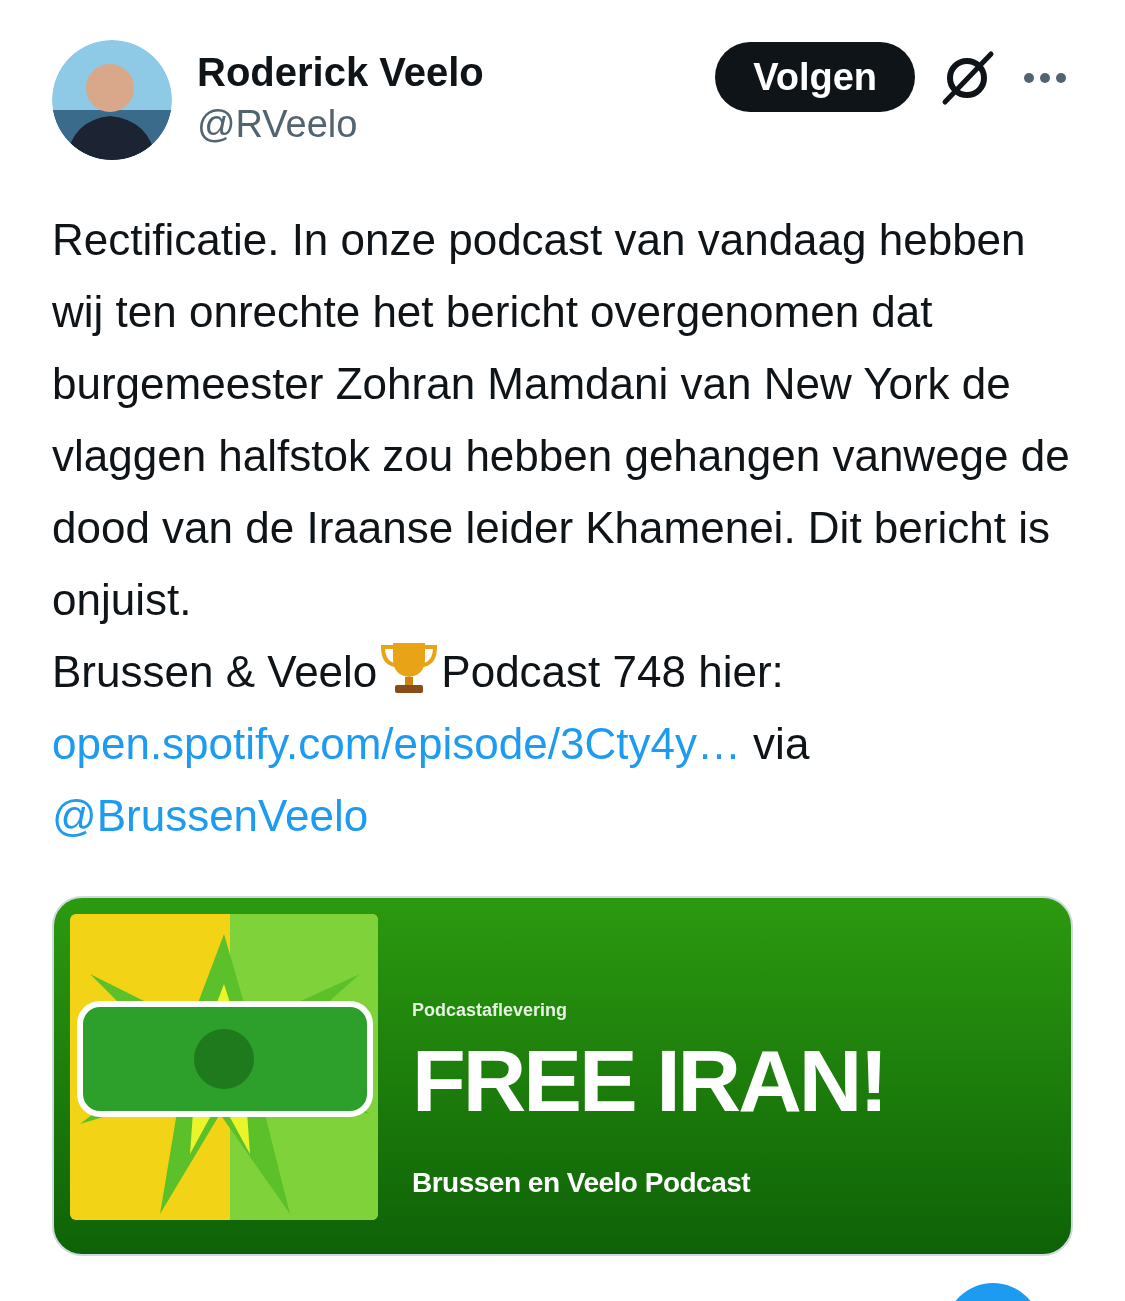 The image size is (1125, 1301). Describe the element at coordinates (456, 72) in the screenshot. I see `author-name: Roderick Veelo` at that location.